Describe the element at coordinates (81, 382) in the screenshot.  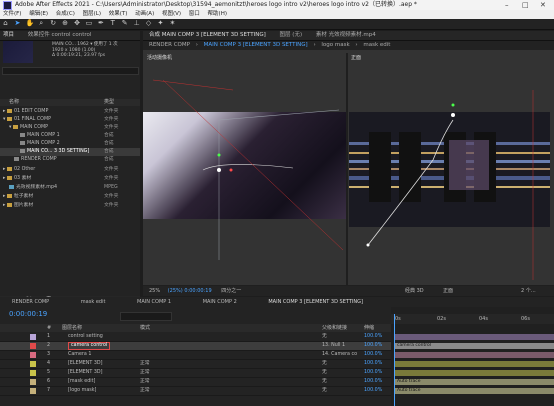
I see `layer-name: [mask edit]` at that location.